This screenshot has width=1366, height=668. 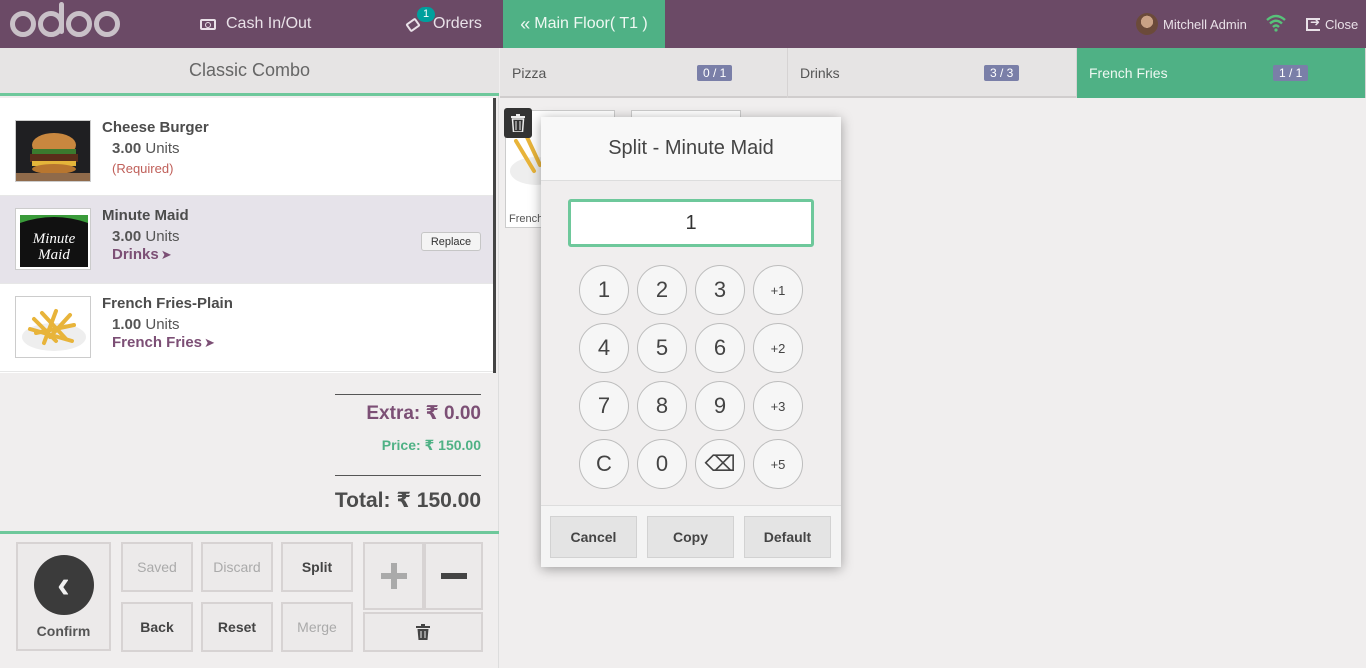 What do you see at coordinates (526, 219) in the screenshot?
I see `product-card-label: French` at bounding box center [526, 219].